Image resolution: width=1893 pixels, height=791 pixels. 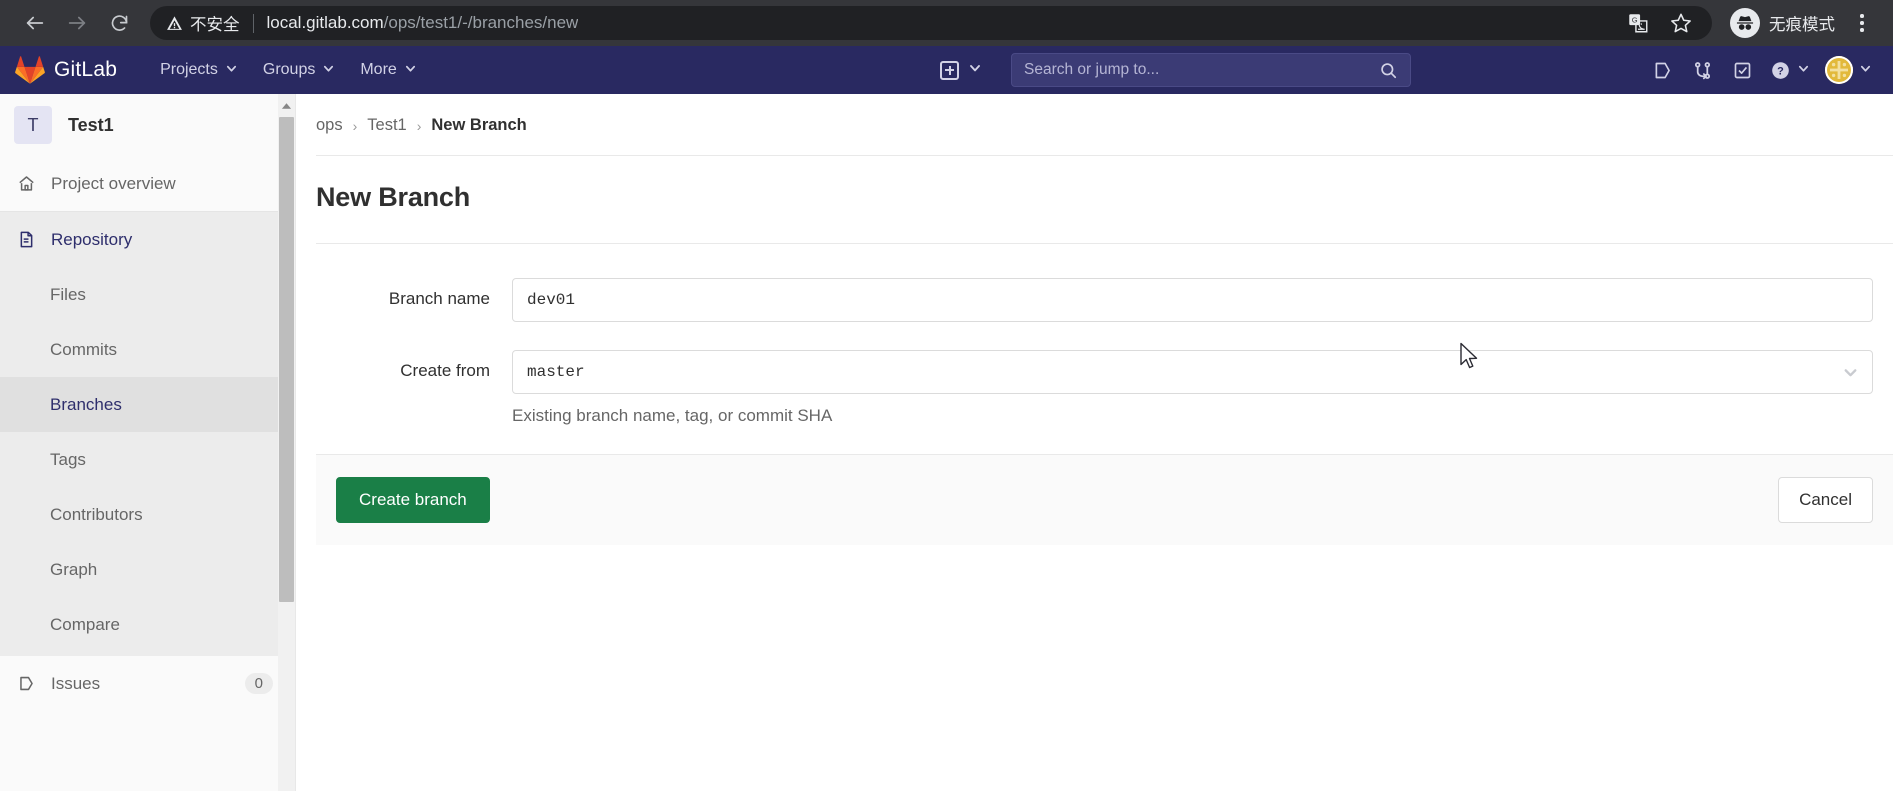 I want to click on reload-icon, so click(x=119, y=23).